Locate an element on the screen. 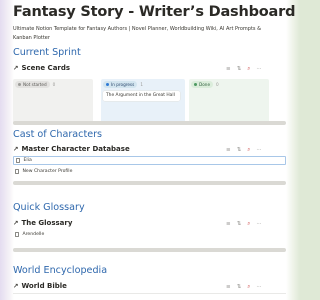  database-title-label: Master Character Database is located at coordinates (75, 149).